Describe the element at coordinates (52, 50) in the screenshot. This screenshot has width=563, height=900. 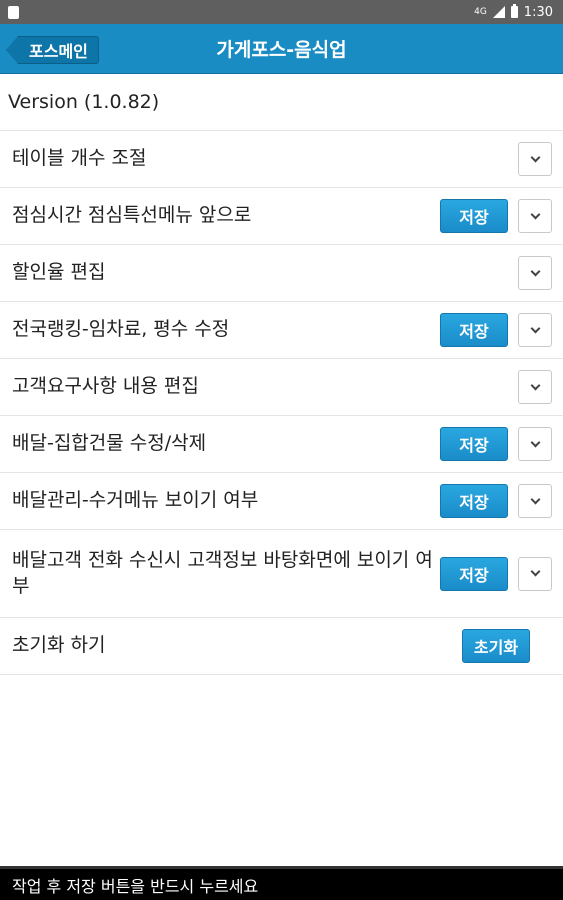
I see `back-button: 포스메인` at that location.